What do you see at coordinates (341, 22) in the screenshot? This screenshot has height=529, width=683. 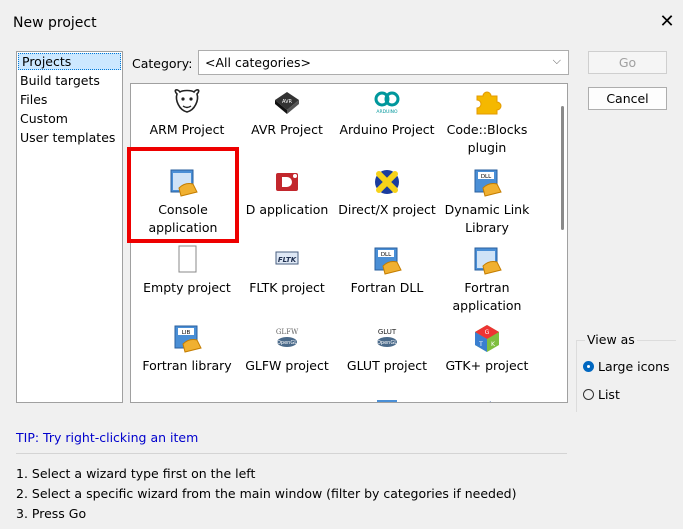 I see `title-bar: New project ✕` at bounding box center [341, 22].